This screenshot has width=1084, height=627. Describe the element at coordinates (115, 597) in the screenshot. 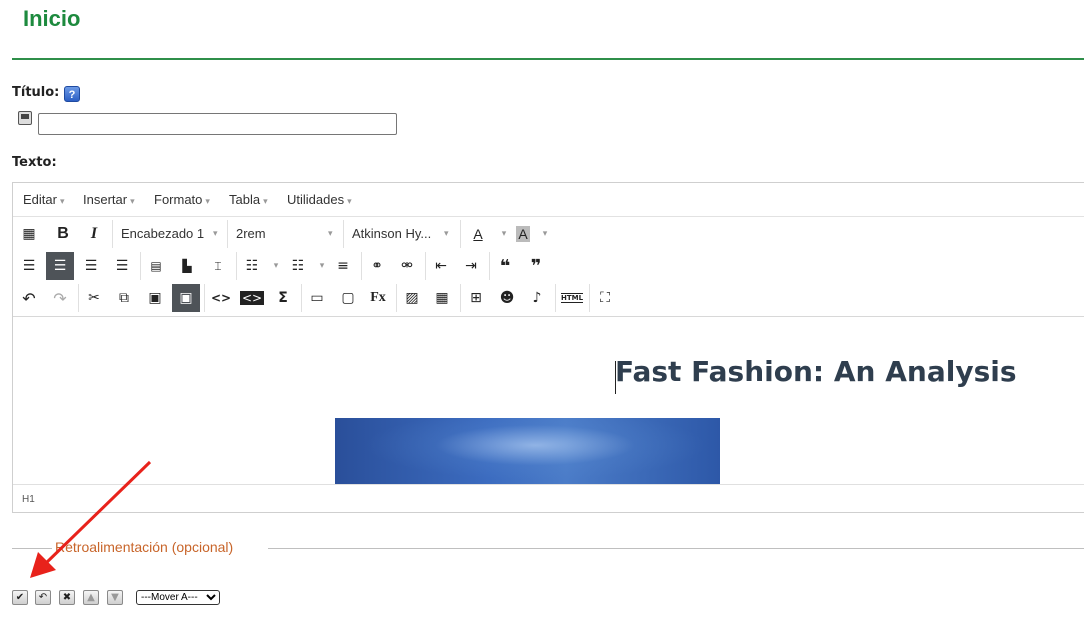

I see `move-down-icon: ▼` at that location.